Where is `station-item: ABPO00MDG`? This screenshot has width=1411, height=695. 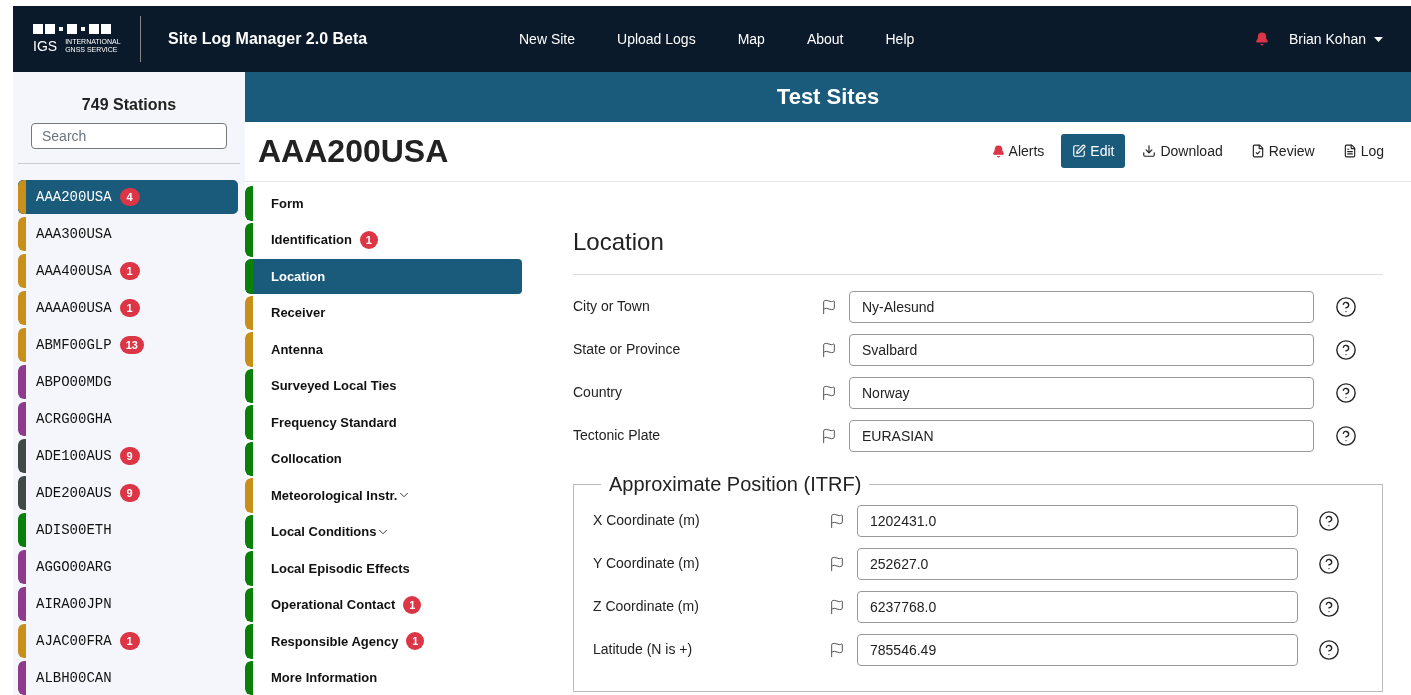 station-item: ABPO00MDG is located at coordinates (128, 382).